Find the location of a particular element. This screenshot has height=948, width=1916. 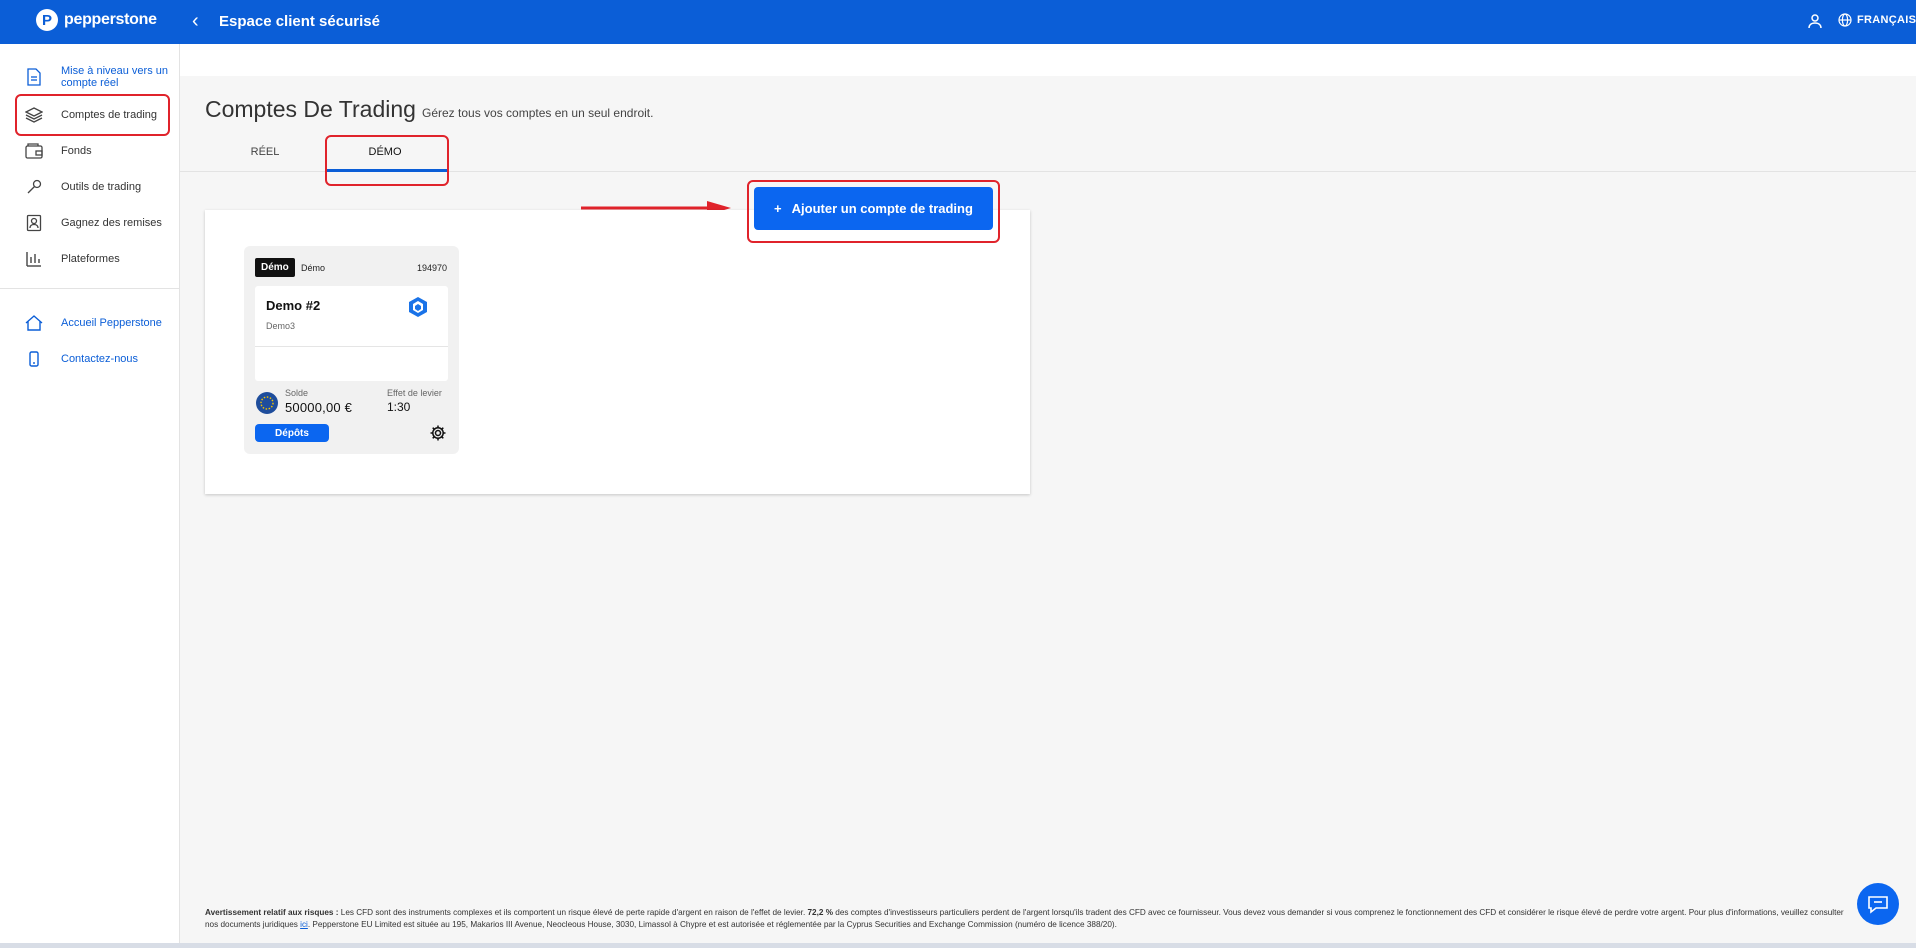

wallet-icon is located at coordinates (34, 151).